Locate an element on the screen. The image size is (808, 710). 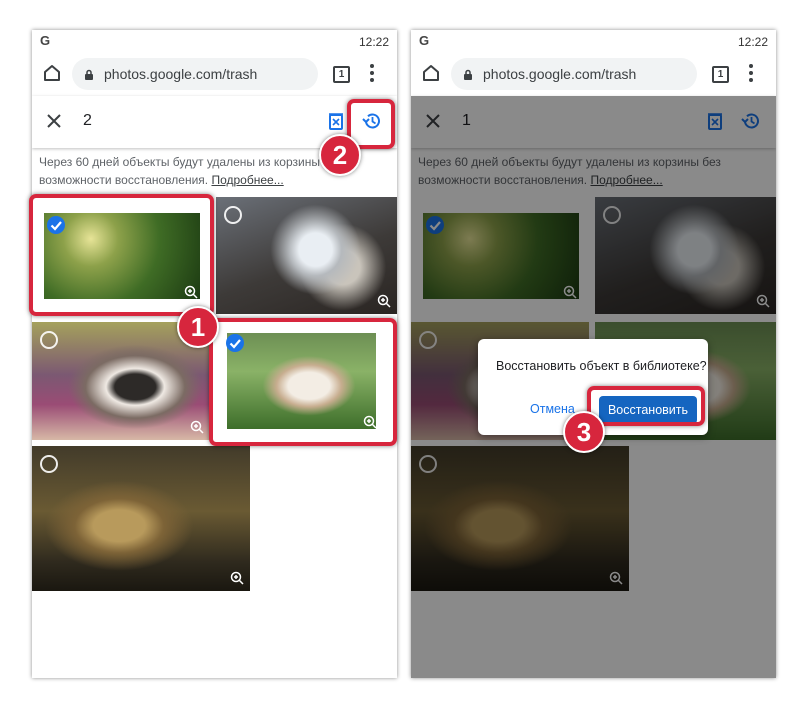
step-badge-1: 1 is located at coordinates (198, 327).